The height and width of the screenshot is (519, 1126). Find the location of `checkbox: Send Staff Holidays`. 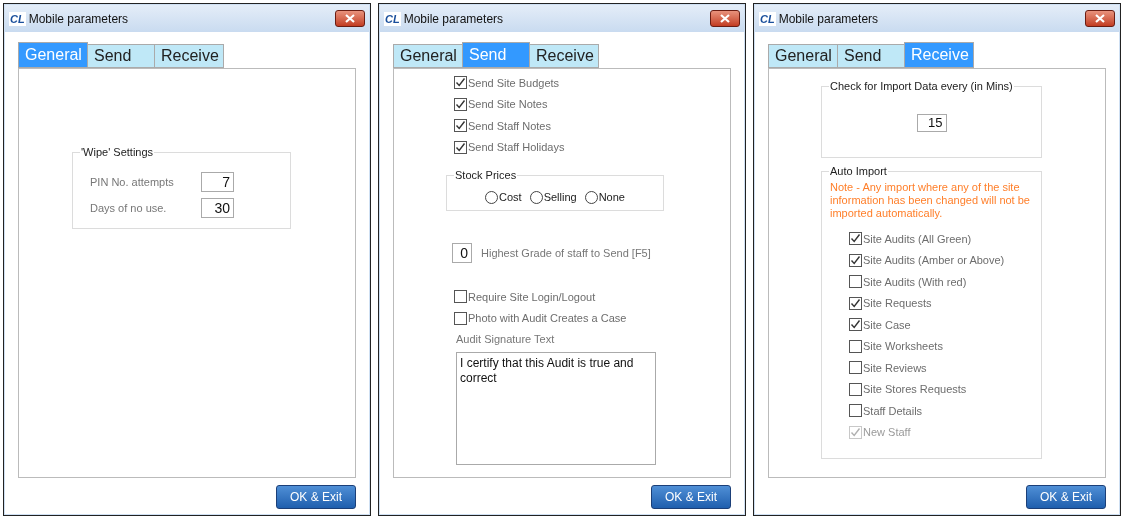

checkbox: Send Staff Holidays is located at coordinates (509, 147).